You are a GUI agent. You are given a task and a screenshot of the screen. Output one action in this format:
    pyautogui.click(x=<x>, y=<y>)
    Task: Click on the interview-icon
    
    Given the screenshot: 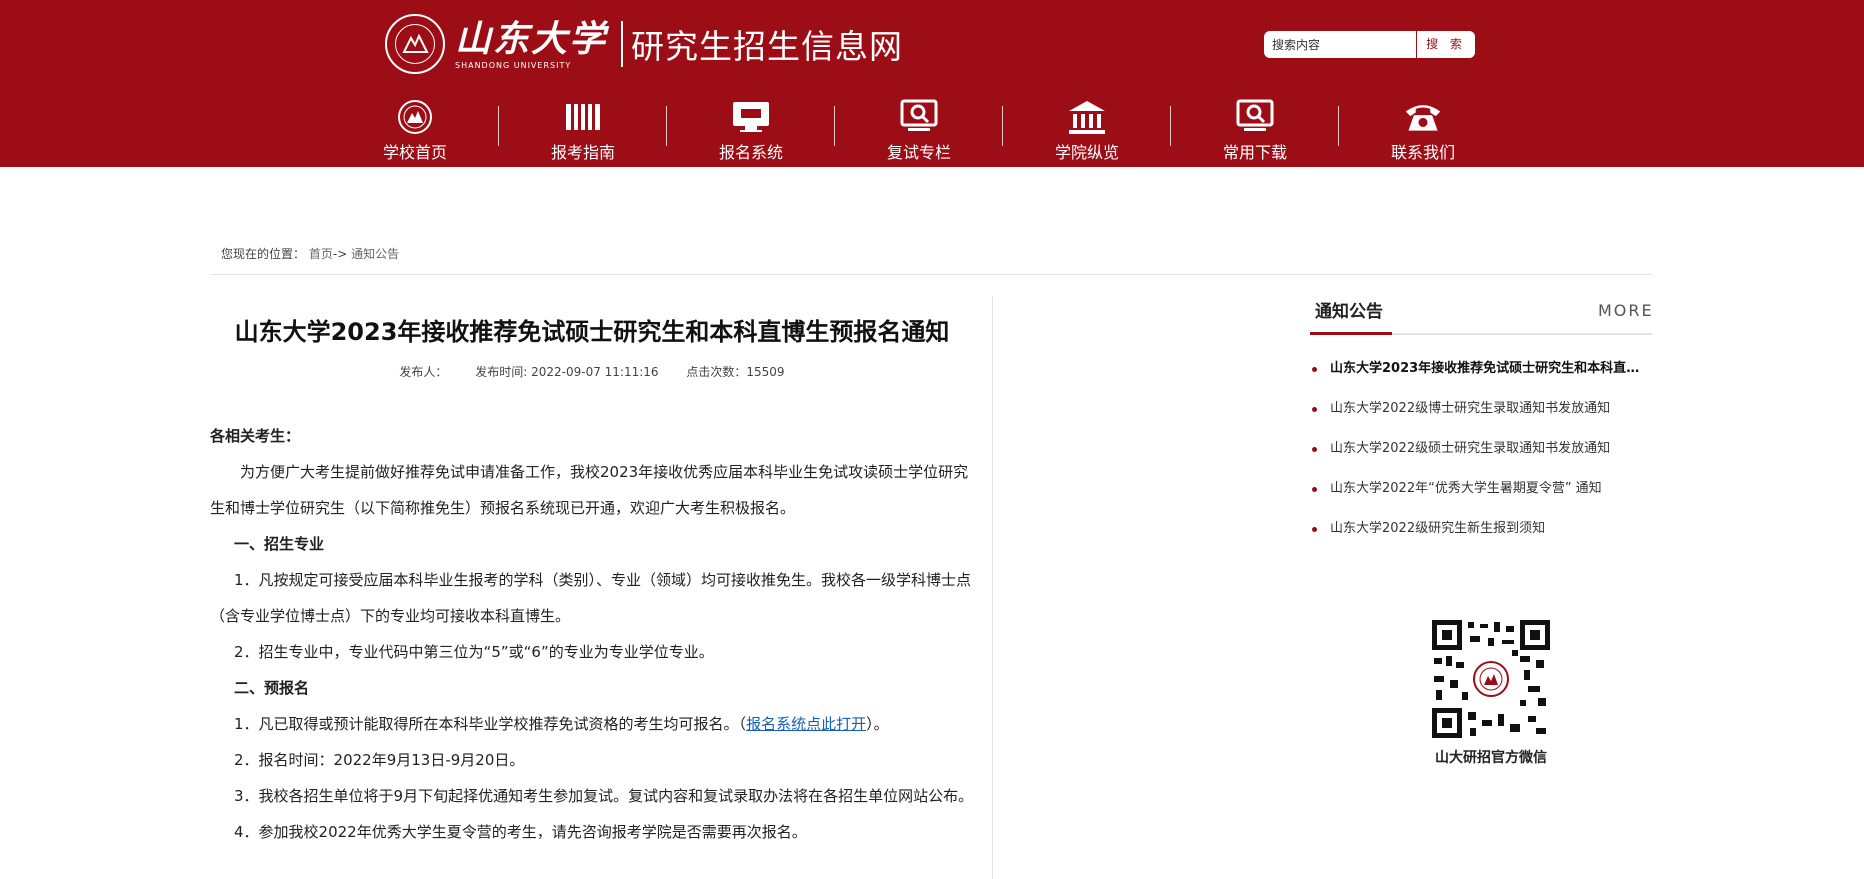 What is the action you would take?
    pyautogui.click(x=919, y=117)
    